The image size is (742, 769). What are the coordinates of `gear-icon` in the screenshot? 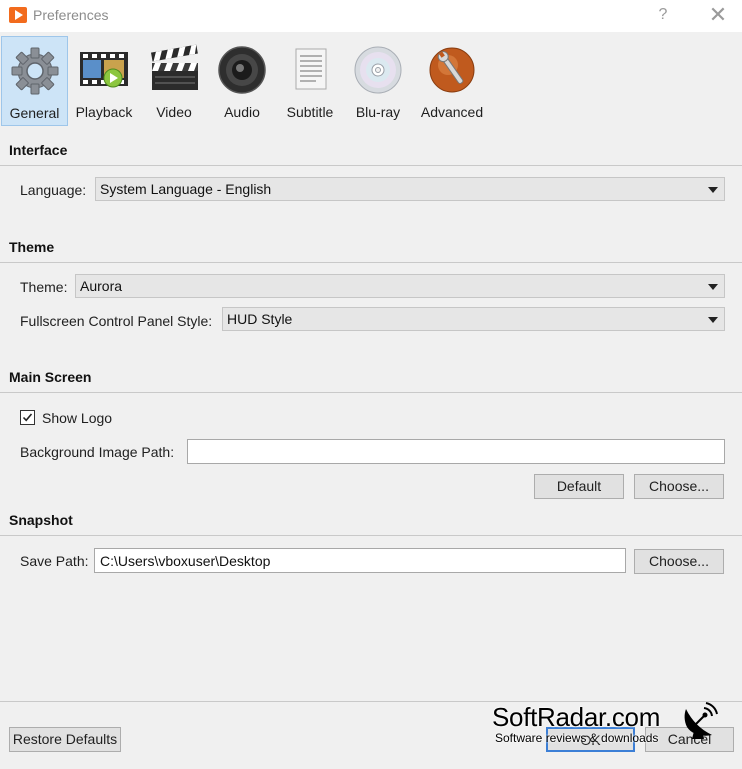 It's located at (34, 71).